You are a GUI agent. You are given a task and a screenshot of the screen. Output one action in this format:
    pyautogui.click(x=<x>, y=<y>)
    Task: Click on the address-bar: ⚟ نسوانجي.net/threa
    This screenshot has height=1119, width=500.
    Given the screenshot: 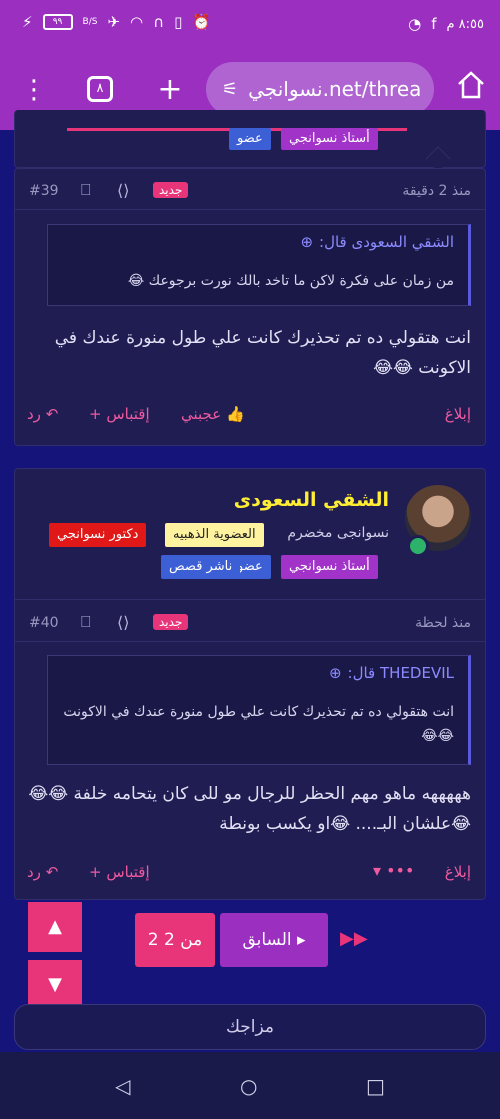 What is the action you would take?
    pyautogui.click(x=320, y=89)
    